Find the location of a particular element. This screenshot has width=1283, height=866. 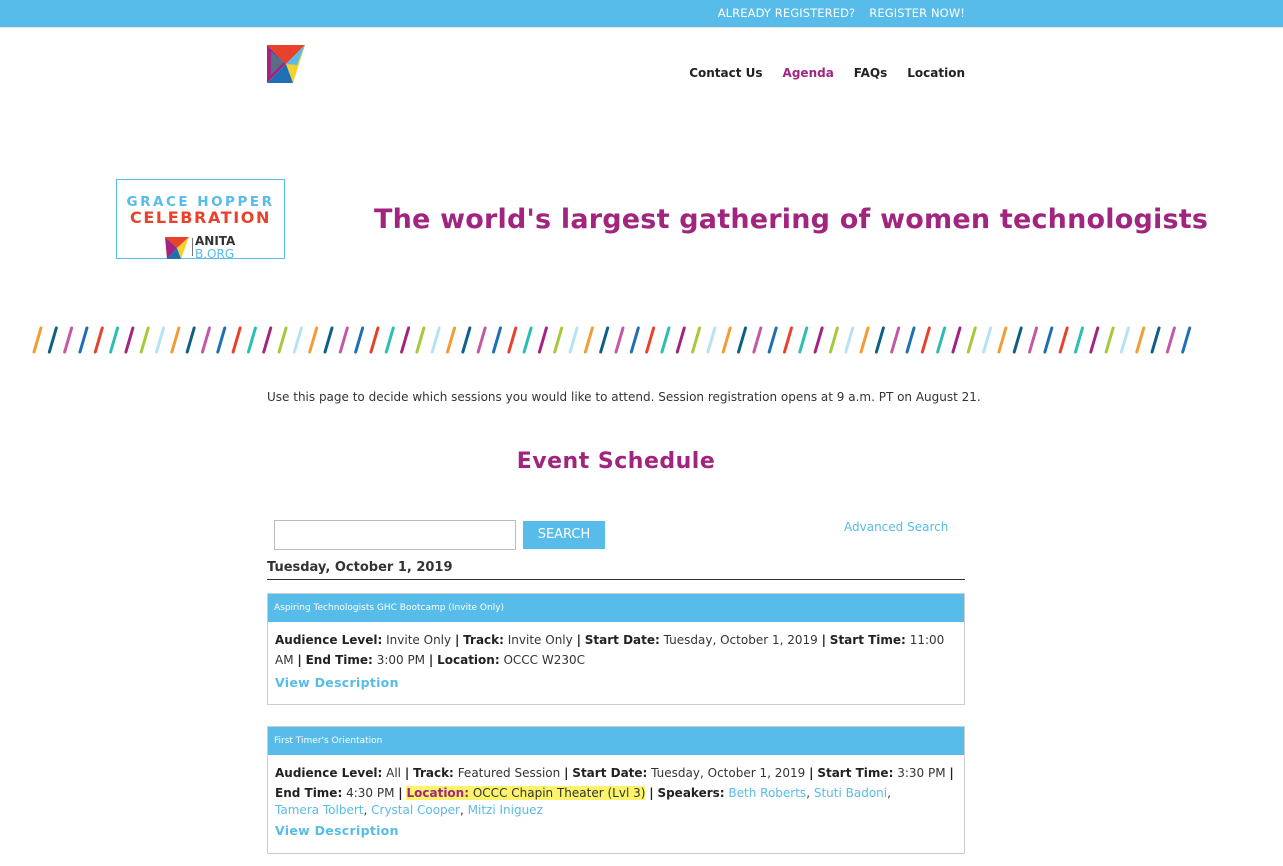

decorative-slash-divider is located at coordinates (612, 340).